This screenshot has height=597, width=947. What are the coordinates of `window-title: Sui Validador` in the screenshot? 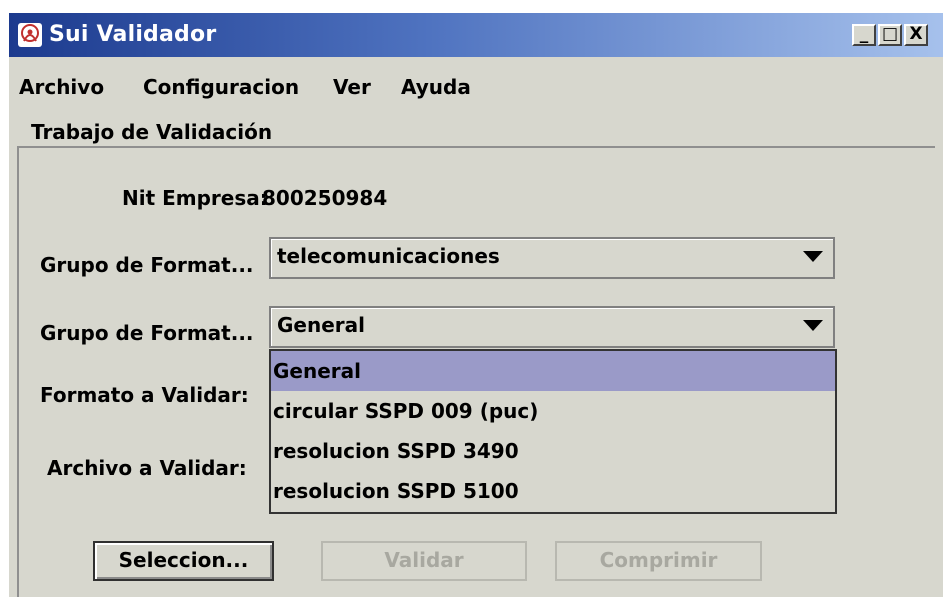 It's located at (133, 34).